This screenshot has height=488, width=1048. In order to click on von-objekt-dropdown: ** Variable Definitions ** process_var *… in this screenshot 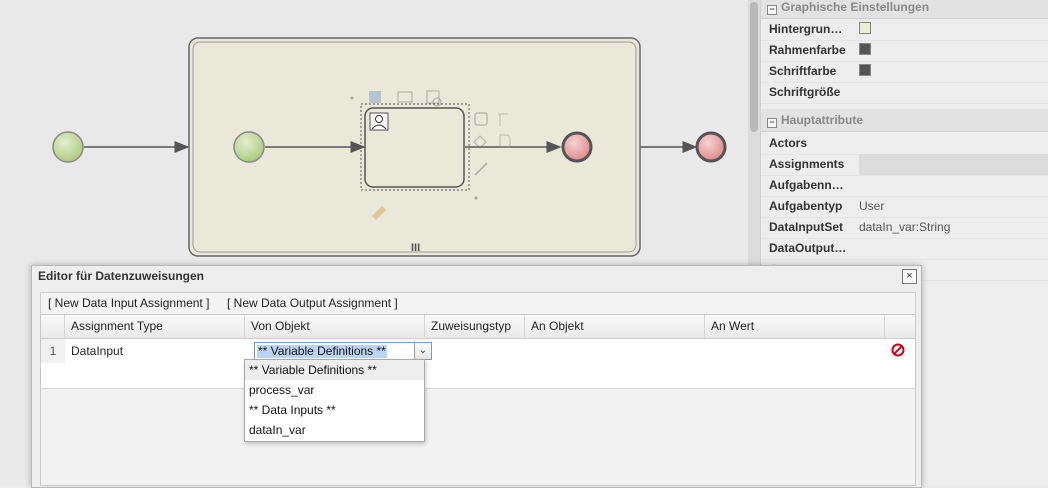, I will do `click(334, 400)`.